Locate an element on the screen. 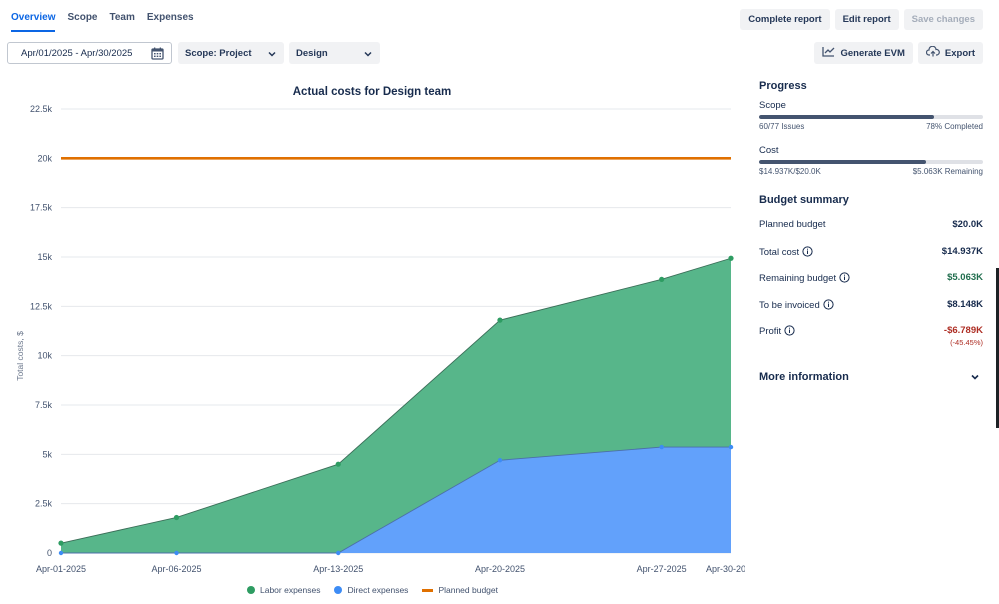 The height and width of the screenshot is (604, 999). planned-budget-label: Planned budget is located at coordinates (792, 224).